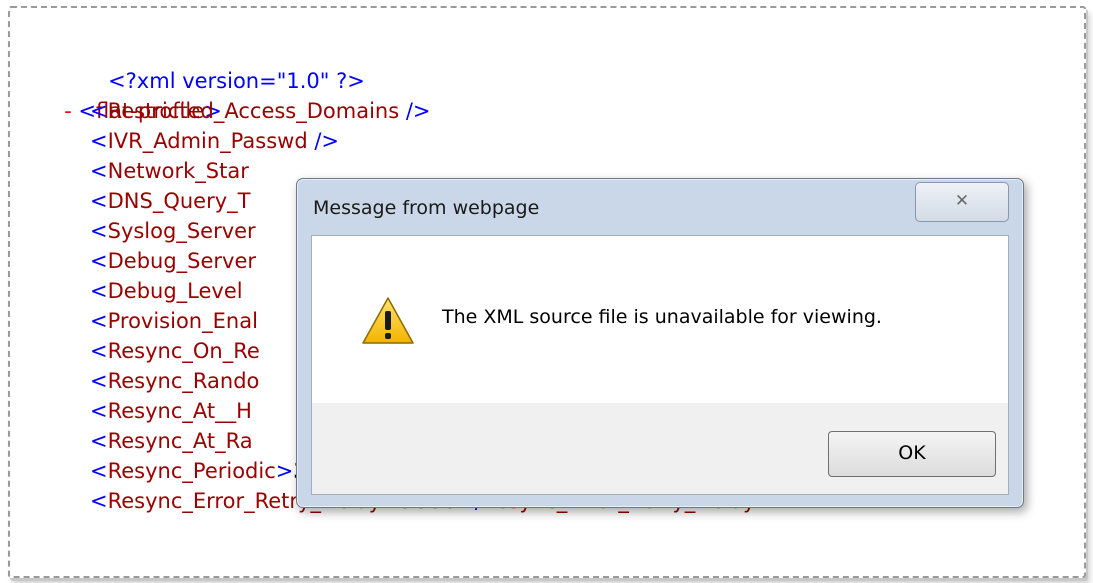 Image resolution: width=1093 pixels, height=583 pixels. I want to click on xml-element-line: <Network_Star, so click(169, 171).